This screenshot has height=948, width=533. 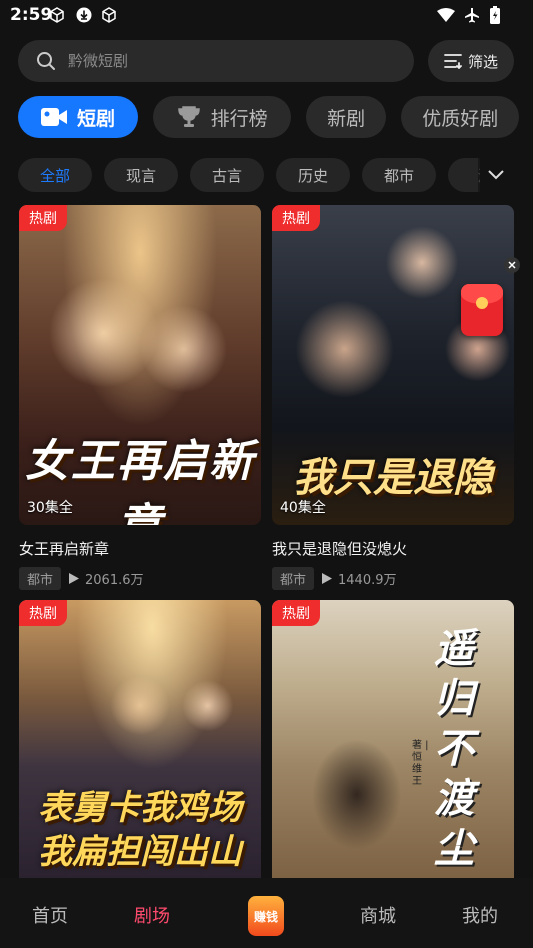 I want to click on drama-title: 我只是退隐但没熄火, so click(x=393, y=548).